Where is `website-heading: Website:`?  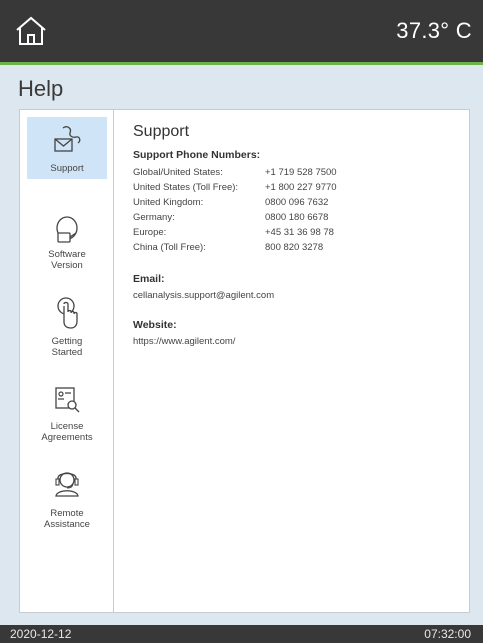
website-heading: Website: is located at coordinates (155, 325).